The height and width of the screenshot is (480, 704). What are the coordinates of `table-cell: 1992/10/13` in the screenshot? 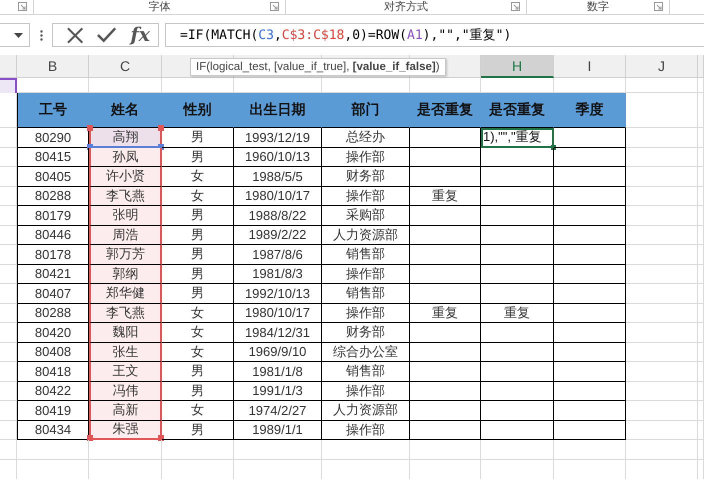 It's located at (278, 294).